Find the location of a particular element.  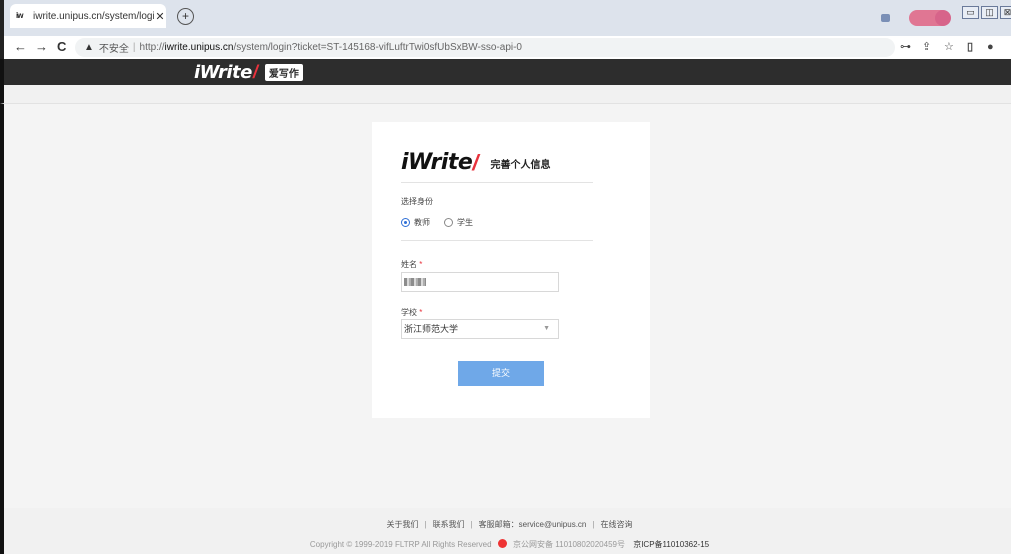

site-logo-word: iWrite is located at coordinates (223, 72).